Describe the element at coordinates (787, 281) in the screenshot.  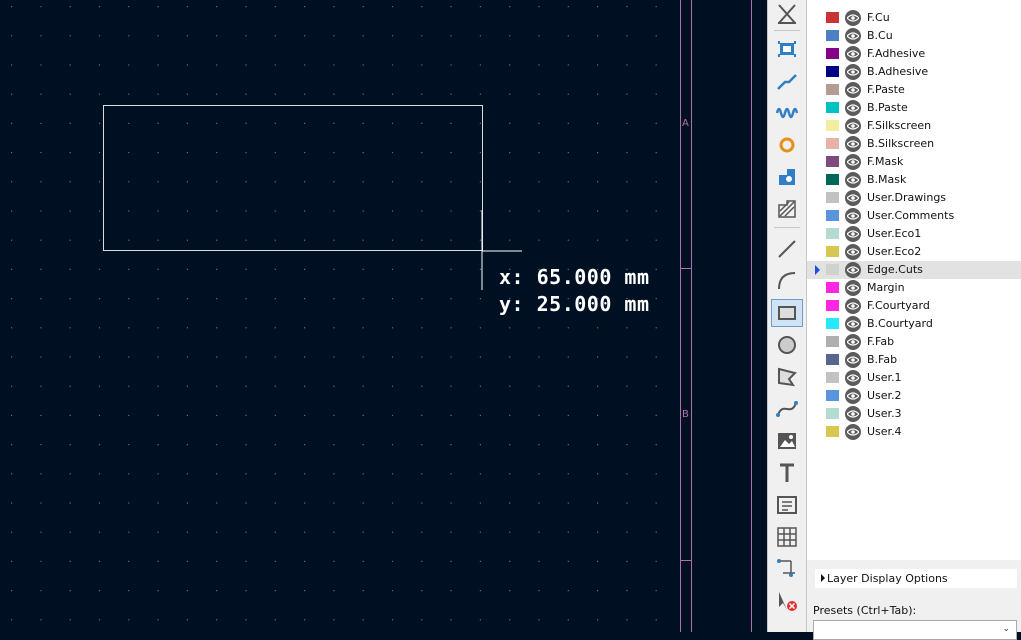
I see `arc-tool-button` at that location.